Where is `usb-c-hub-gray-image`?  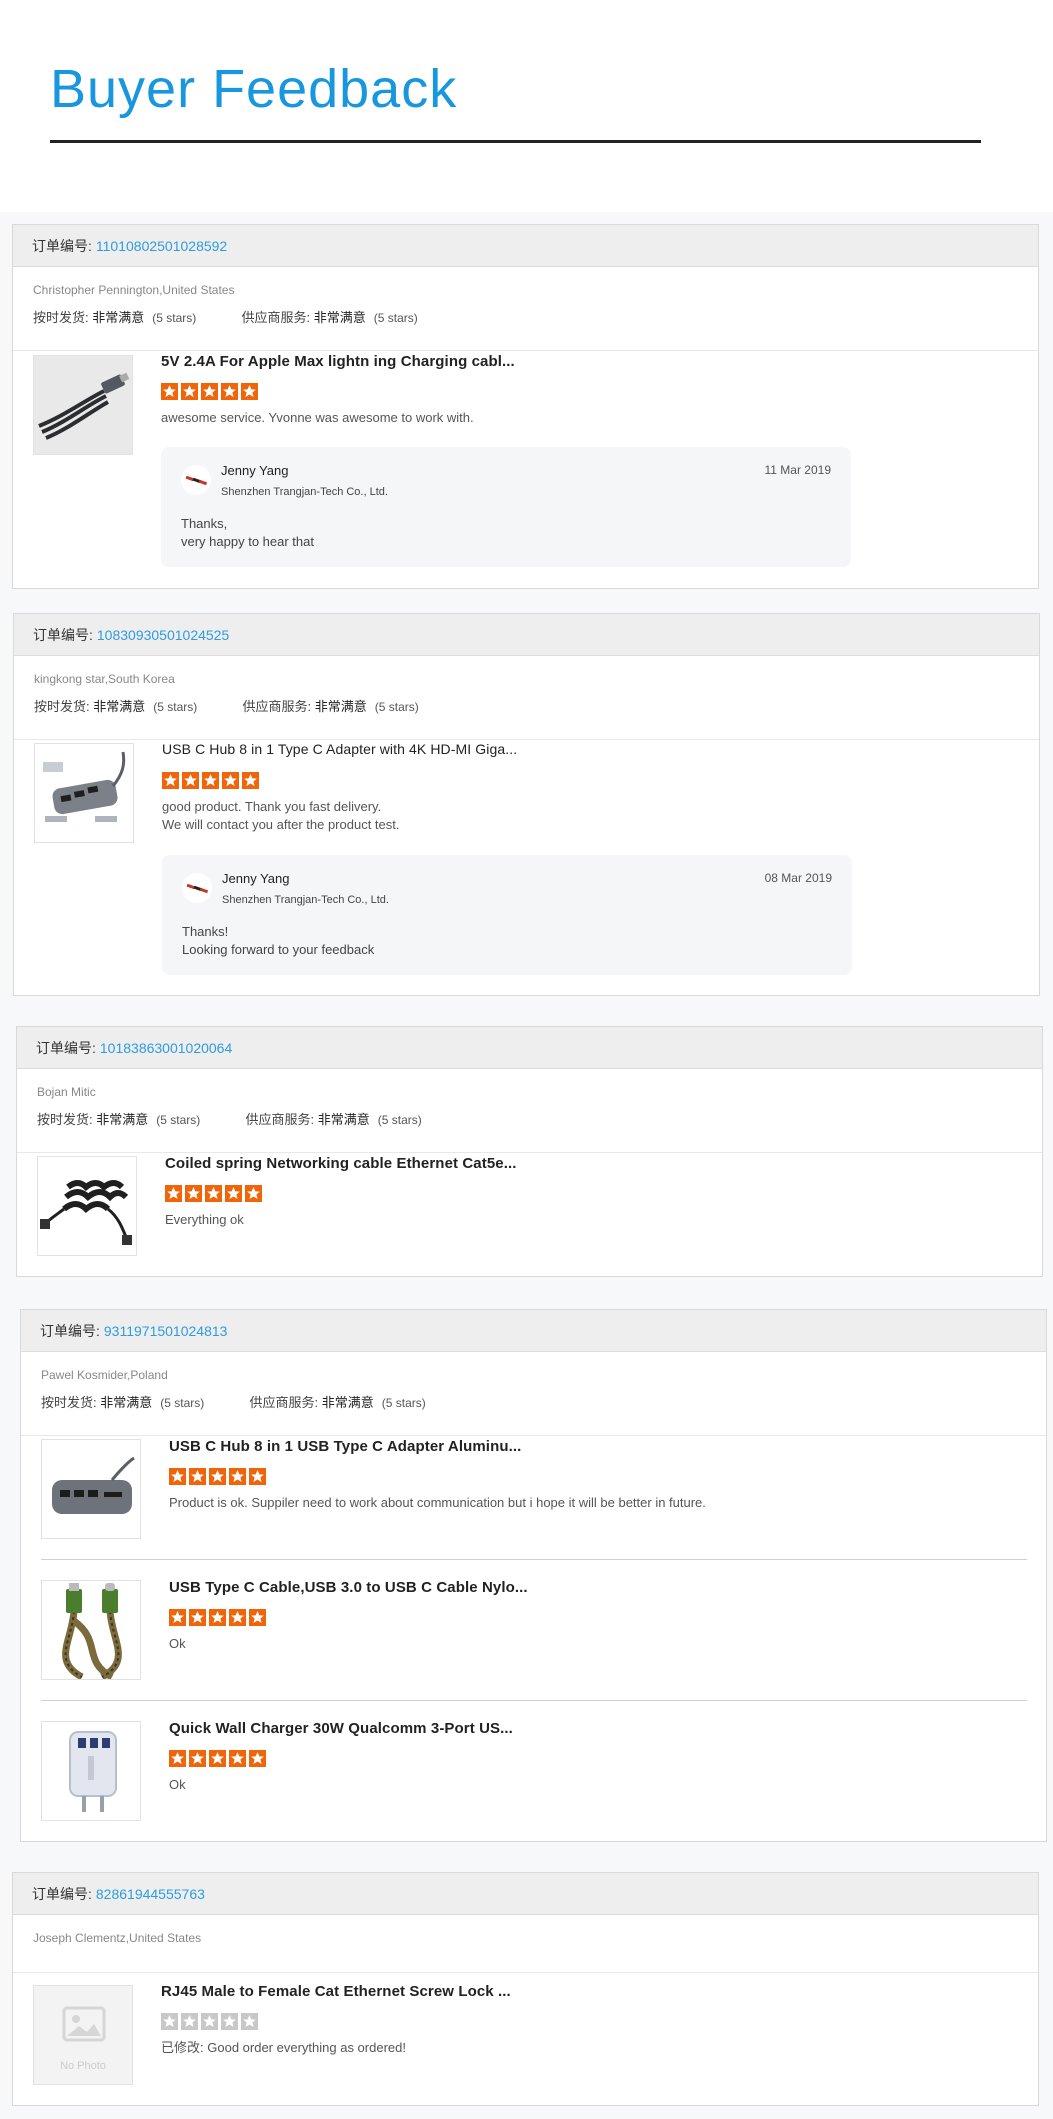
usb-c-hub-gray-image is located at coordinates (91, 1489).